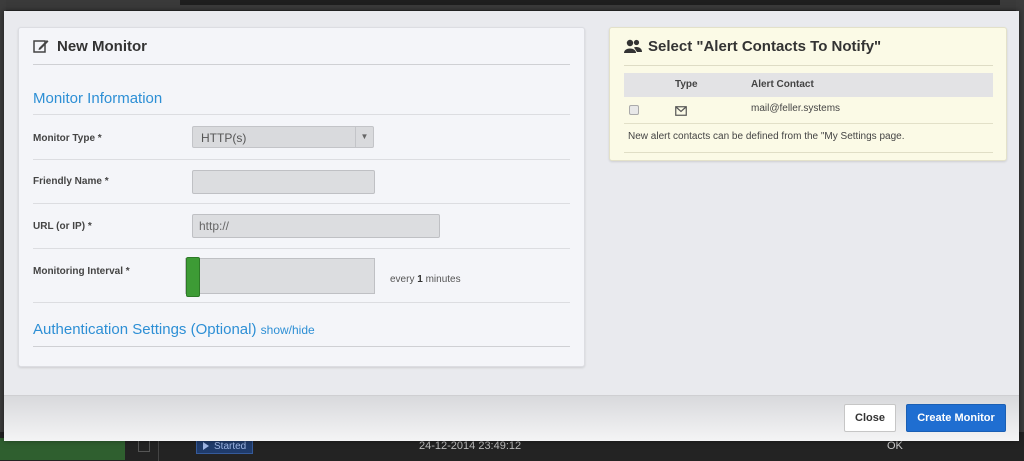  I want to click on background-toolbar, so click(590, 2).